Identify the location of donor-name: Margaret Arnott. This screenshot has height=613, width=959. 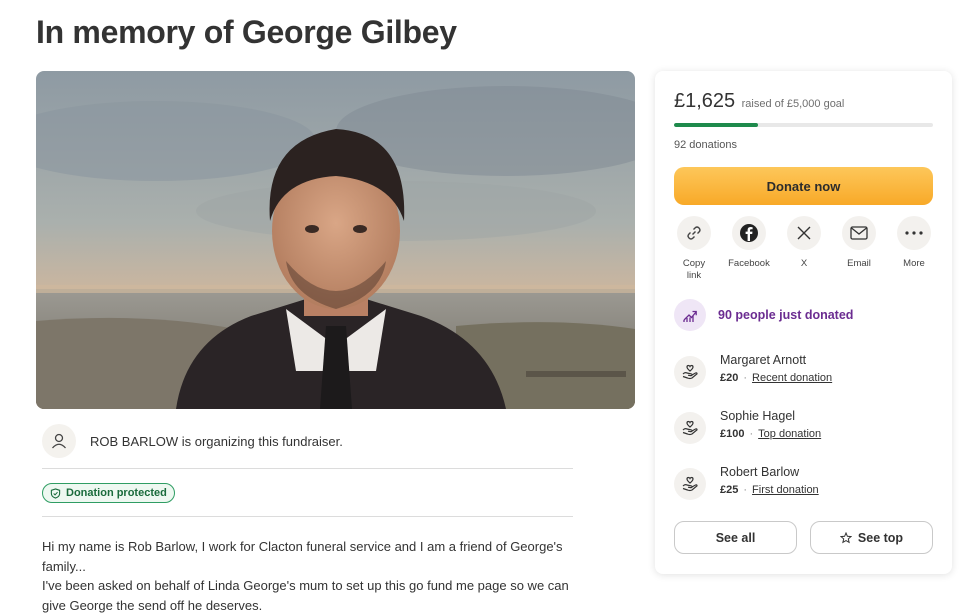
(763, 360).